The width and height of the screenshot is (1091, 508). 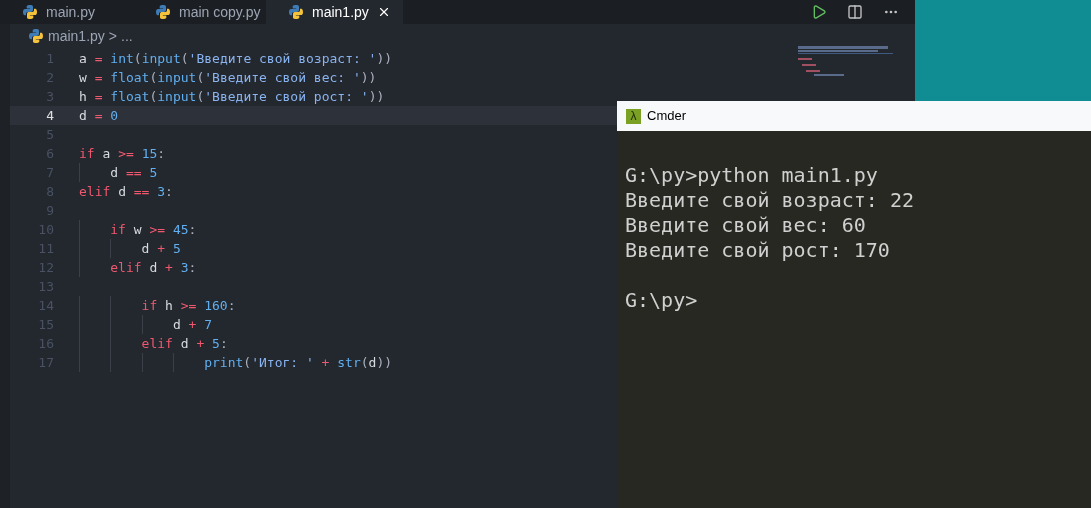 What do you see at coordinates (633, 116) in the screenshot?
I see `app-icon: λ` at bounding box center [633, 116].